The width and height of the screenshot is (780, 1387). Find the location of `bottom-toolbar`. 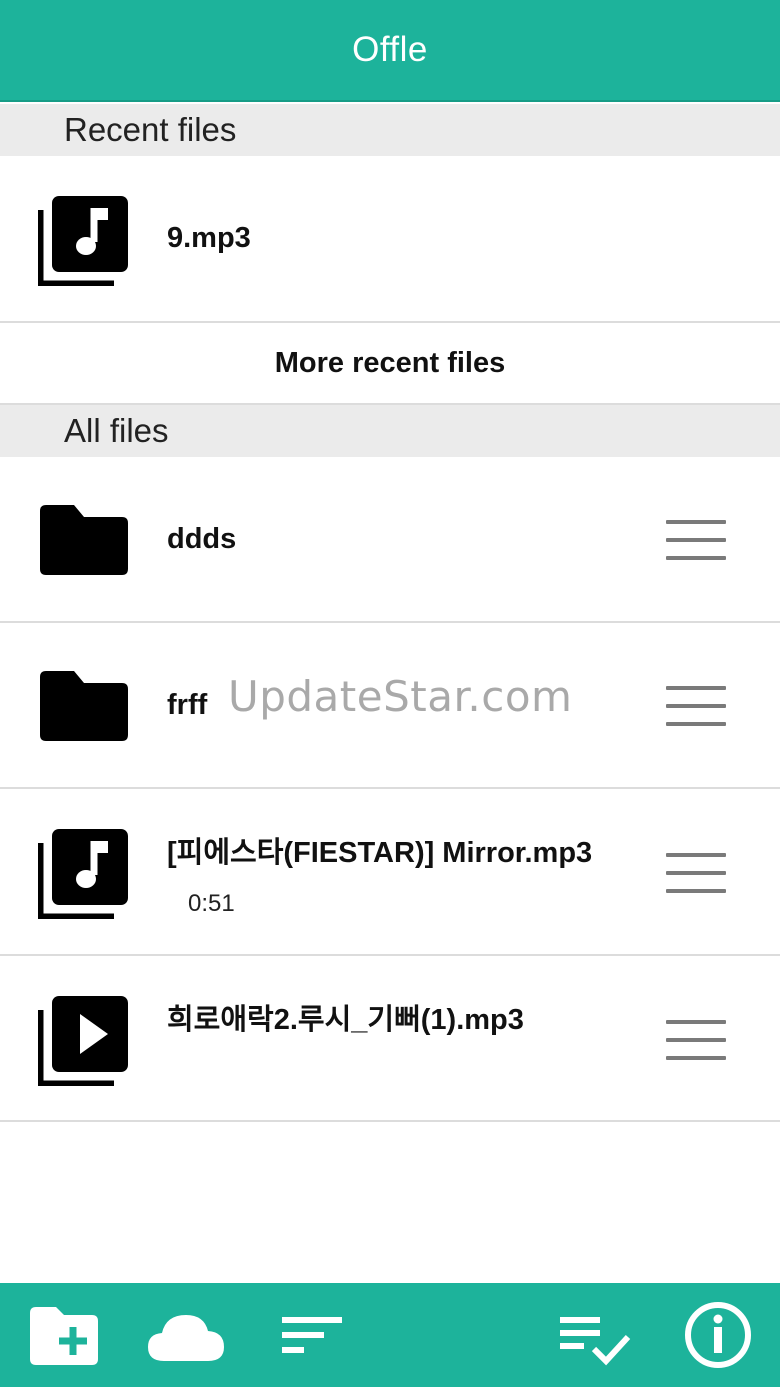

bottom-toolbar is located at coordinates (390, 1335).